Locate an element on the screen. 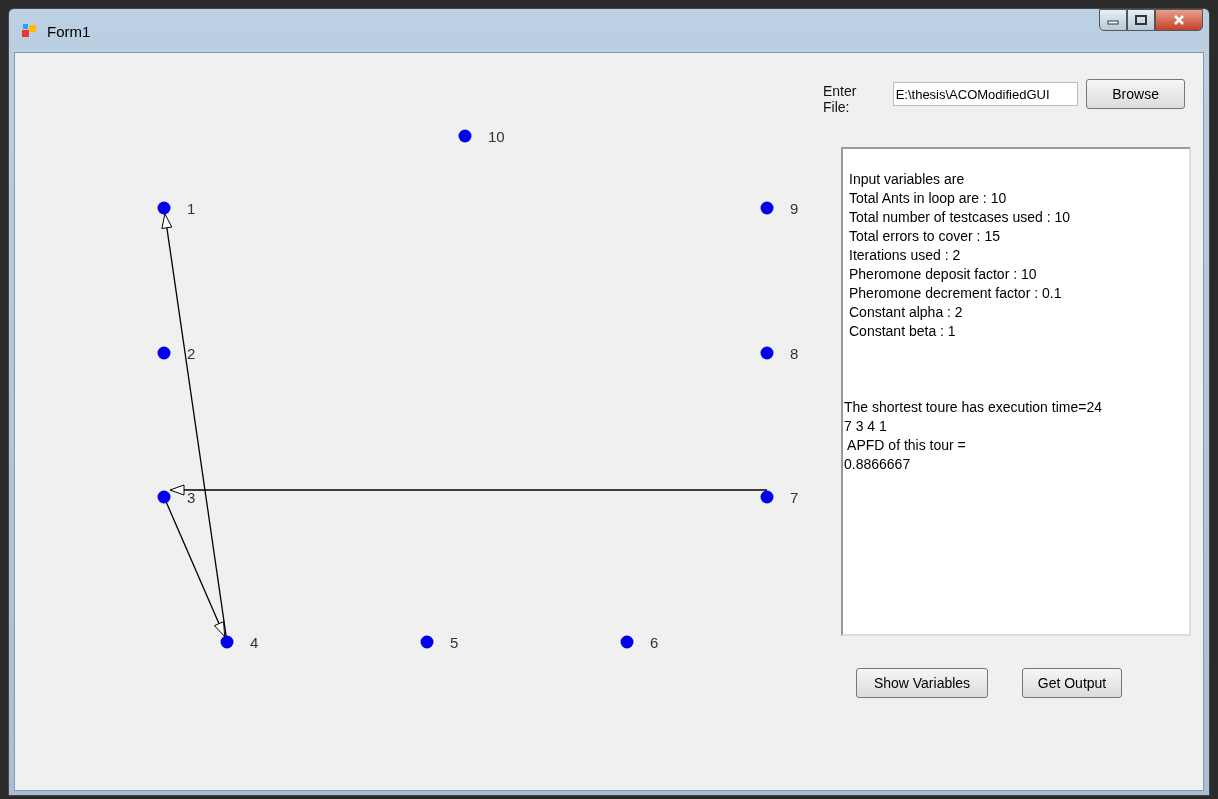 The image size is (1218, 799). output-line: Pheromone deposit factor : 10 is located at coordinates (943, 274).